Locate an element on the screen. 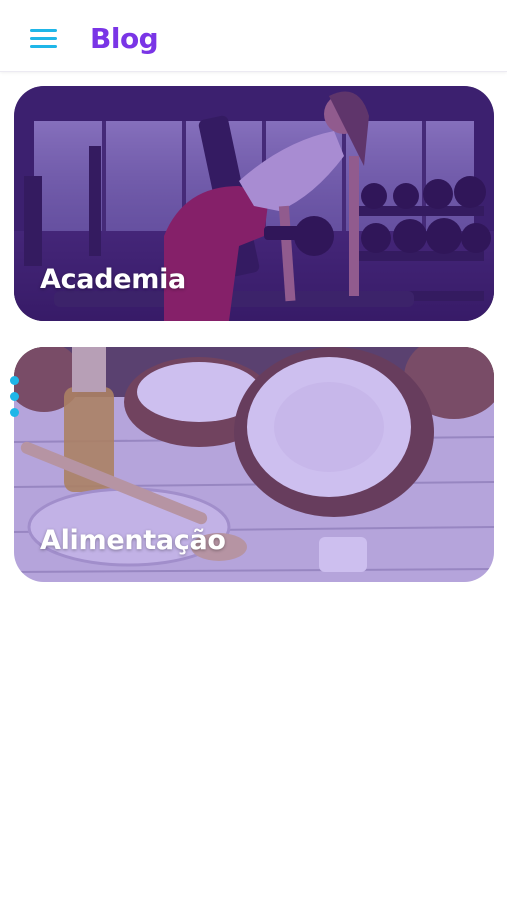  card-title-alimentacao: Alimentação is located at coordinates (133, 540).